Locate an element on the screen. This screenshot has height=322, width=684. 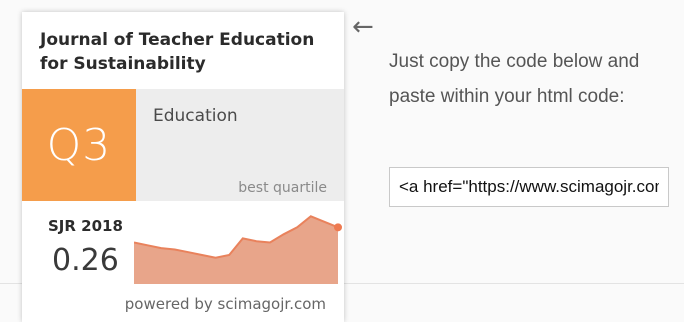
embed-code-field is located at coordinates (529, 187).